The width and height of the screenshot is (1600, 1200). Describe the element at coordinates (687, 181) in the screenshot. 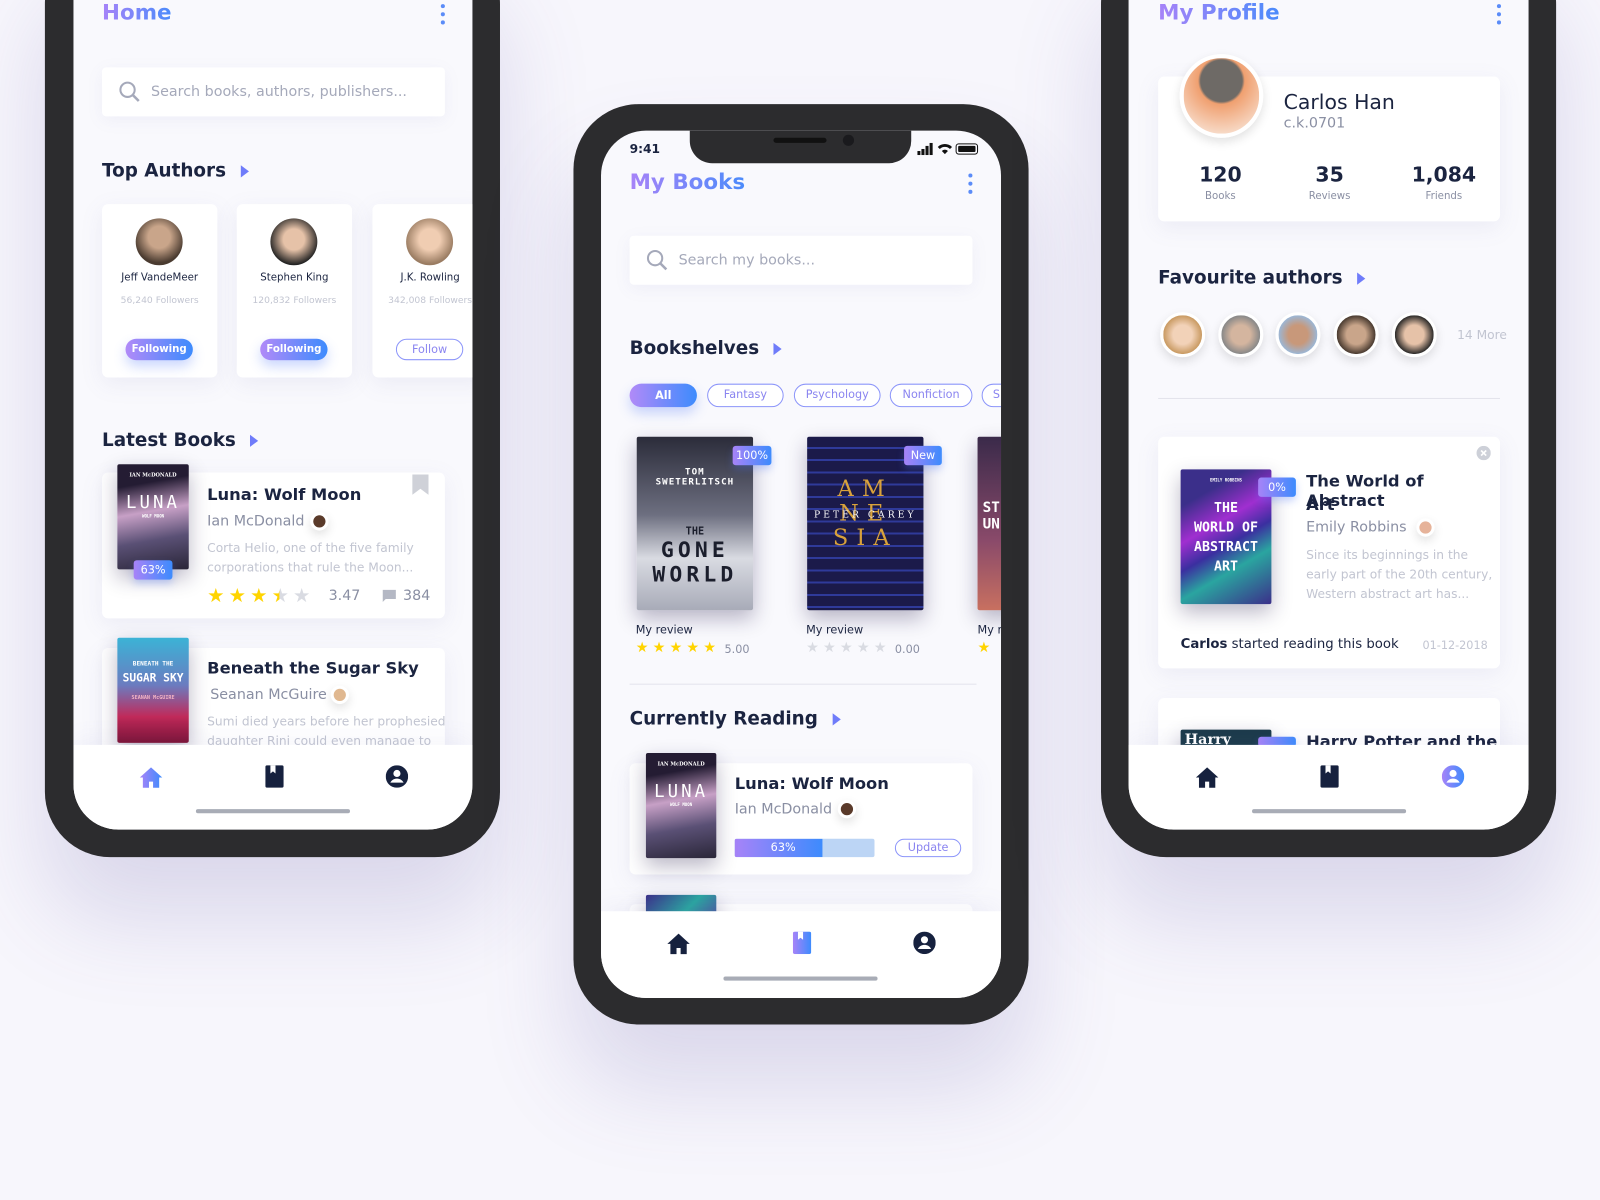

I see `page-title: My Books` at that location.